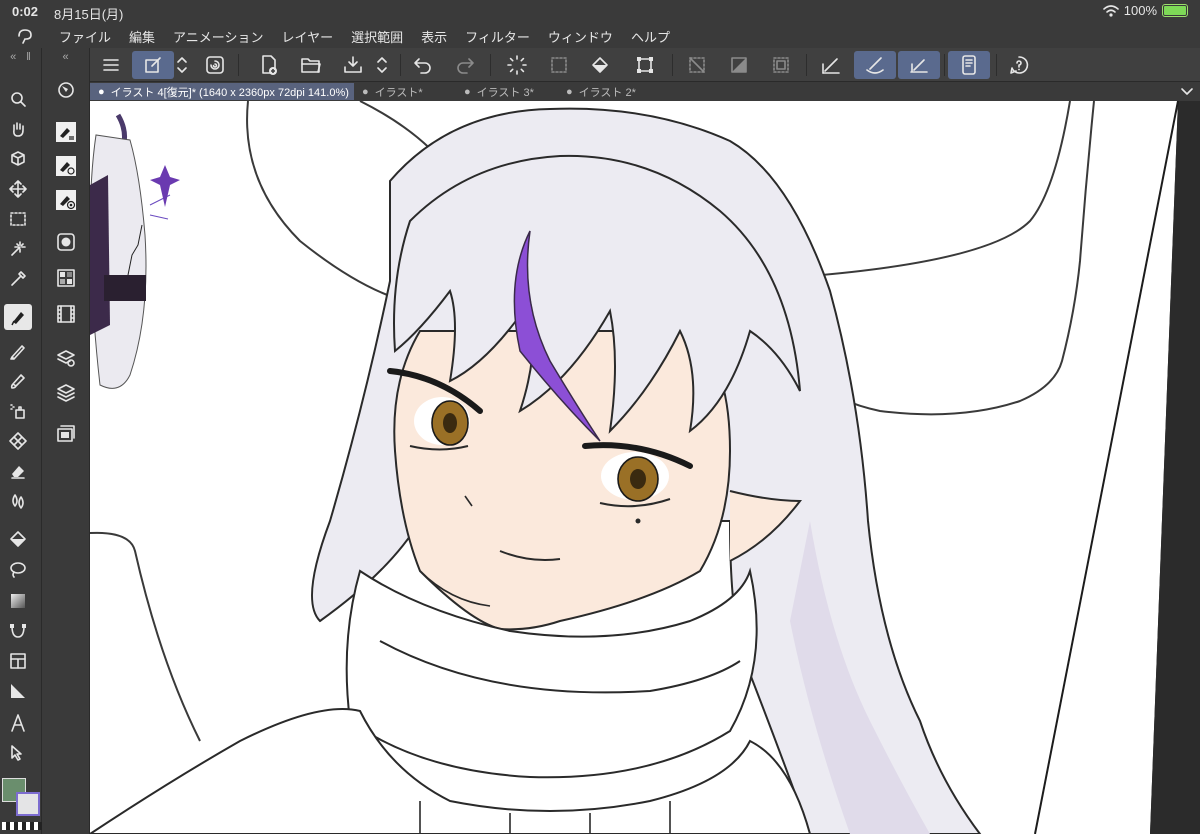 Image resolution: width=1200 pixels, height=834 pixels. I want to click on tab-list-chevron-icon, so click(1187, 92).